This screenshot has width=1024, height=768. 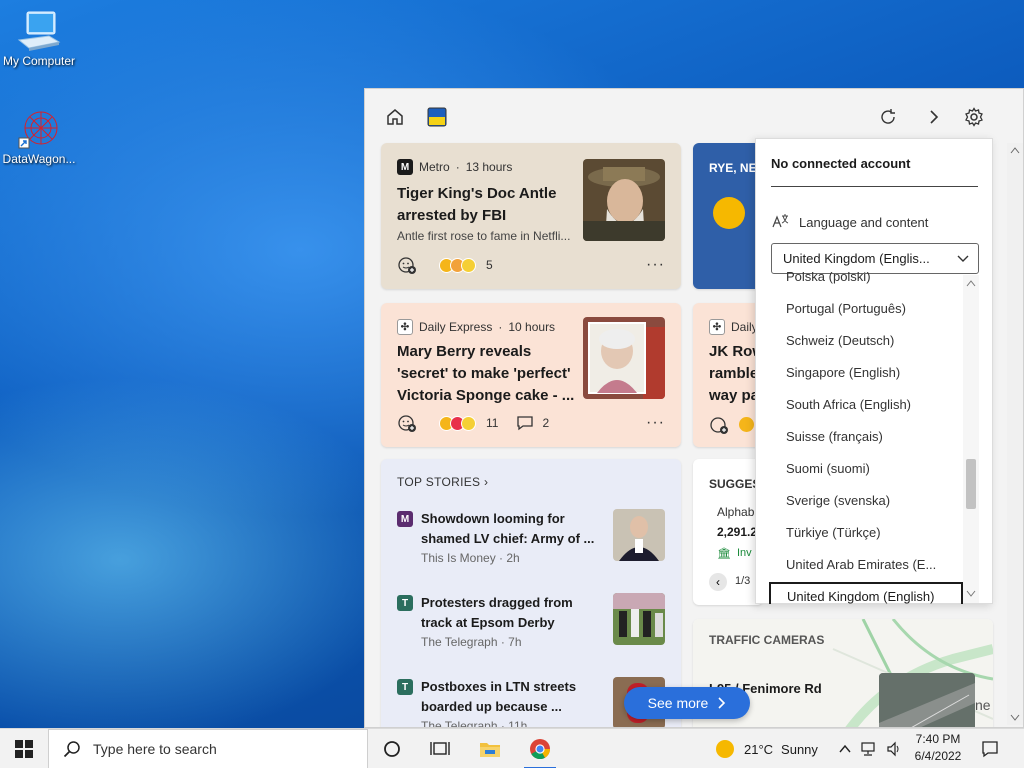 What do you see at coordinates (515, 642) in the screenshot?
I see `story-age: 7h` at bounding box center [515, 642].